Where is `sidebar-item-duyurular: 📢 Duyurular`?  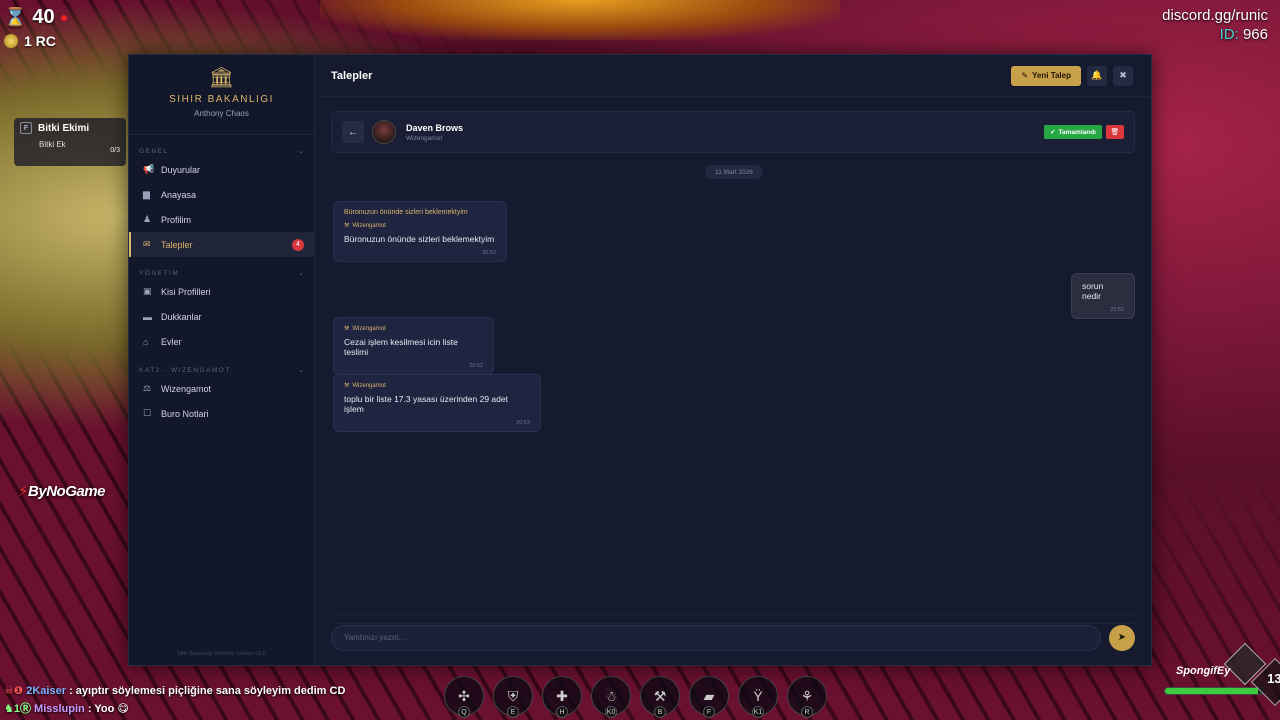
sidebar-item-duyurular: 📢 Duyurular is located at coordinates (221, 169).